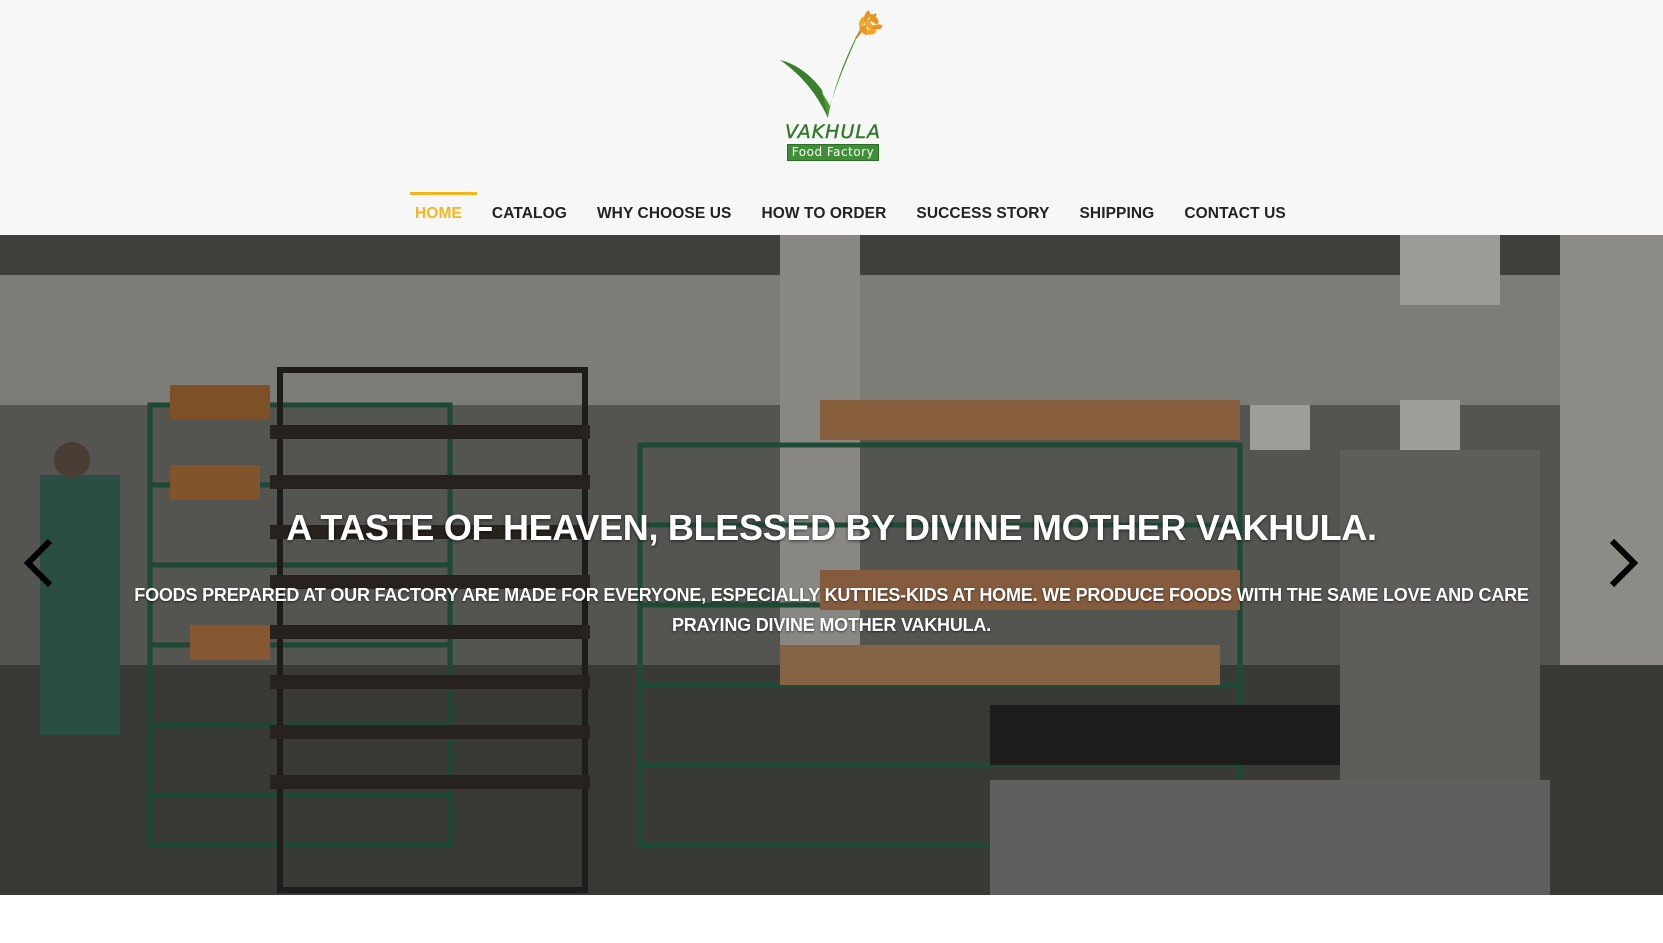 This screenshot has height=943, width=1663. I want to click on nav-item-home: HOME, so click(438, 207).